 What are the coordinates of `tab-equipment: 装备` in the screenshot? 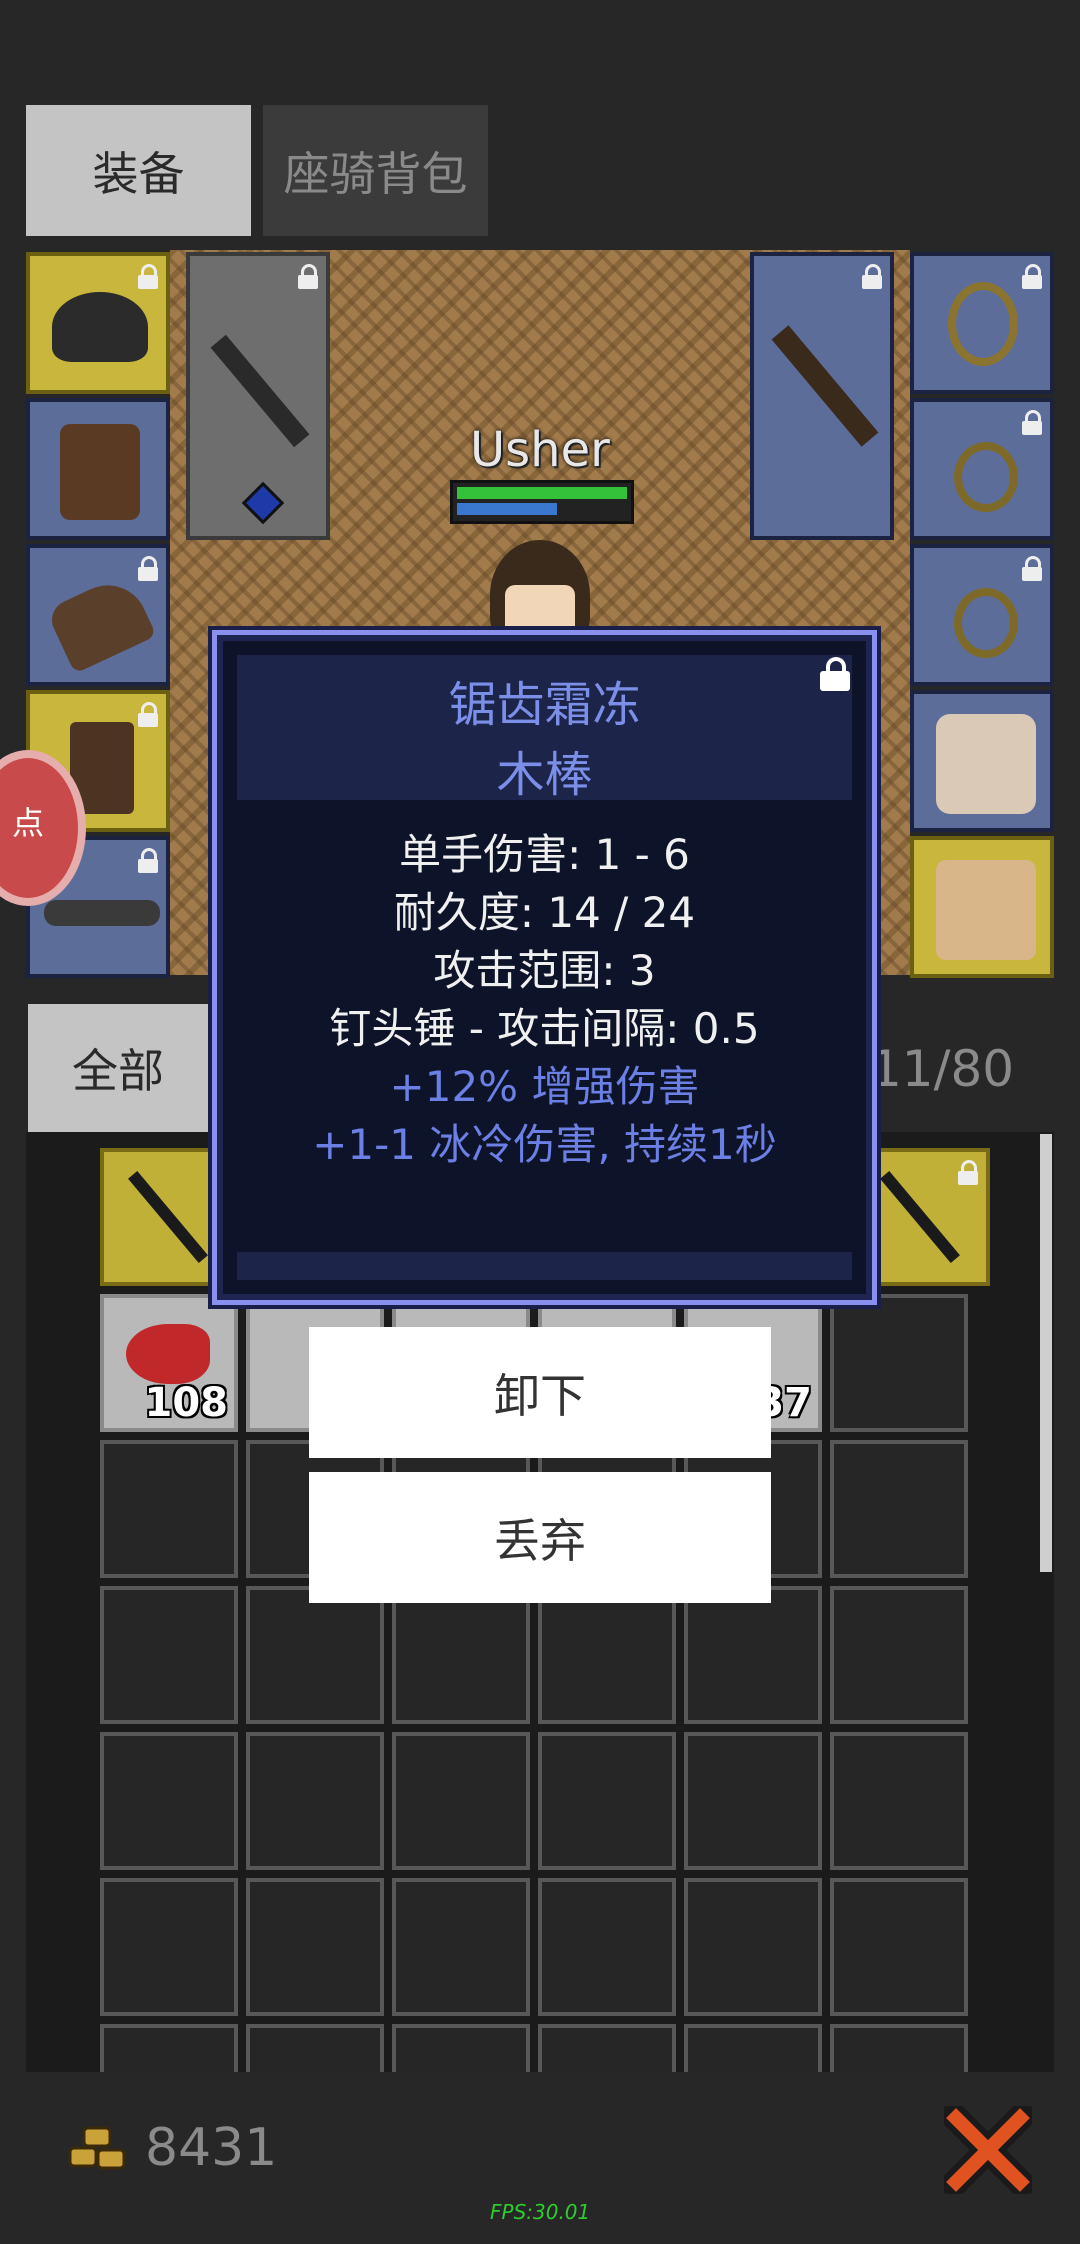 It's located at (138, 170).